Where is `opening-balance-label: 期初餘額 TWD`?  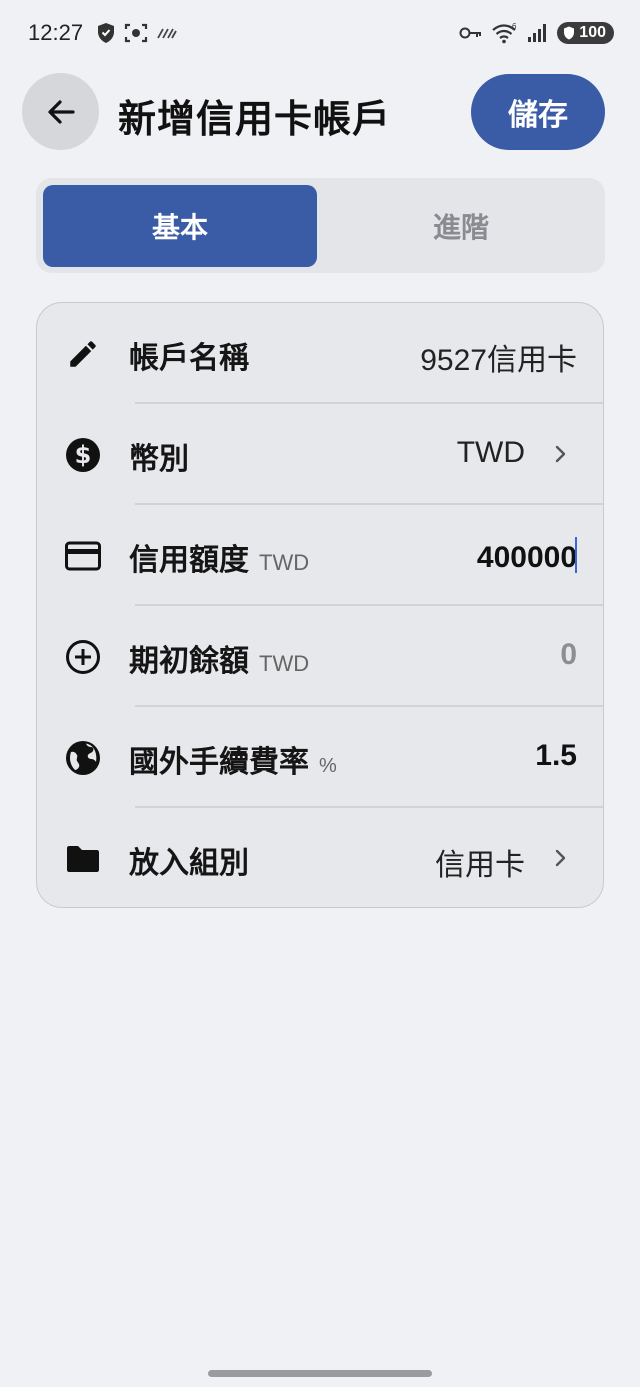 opening-balance-label: 期初餘額 TWD is located at coordinates (219, 658).